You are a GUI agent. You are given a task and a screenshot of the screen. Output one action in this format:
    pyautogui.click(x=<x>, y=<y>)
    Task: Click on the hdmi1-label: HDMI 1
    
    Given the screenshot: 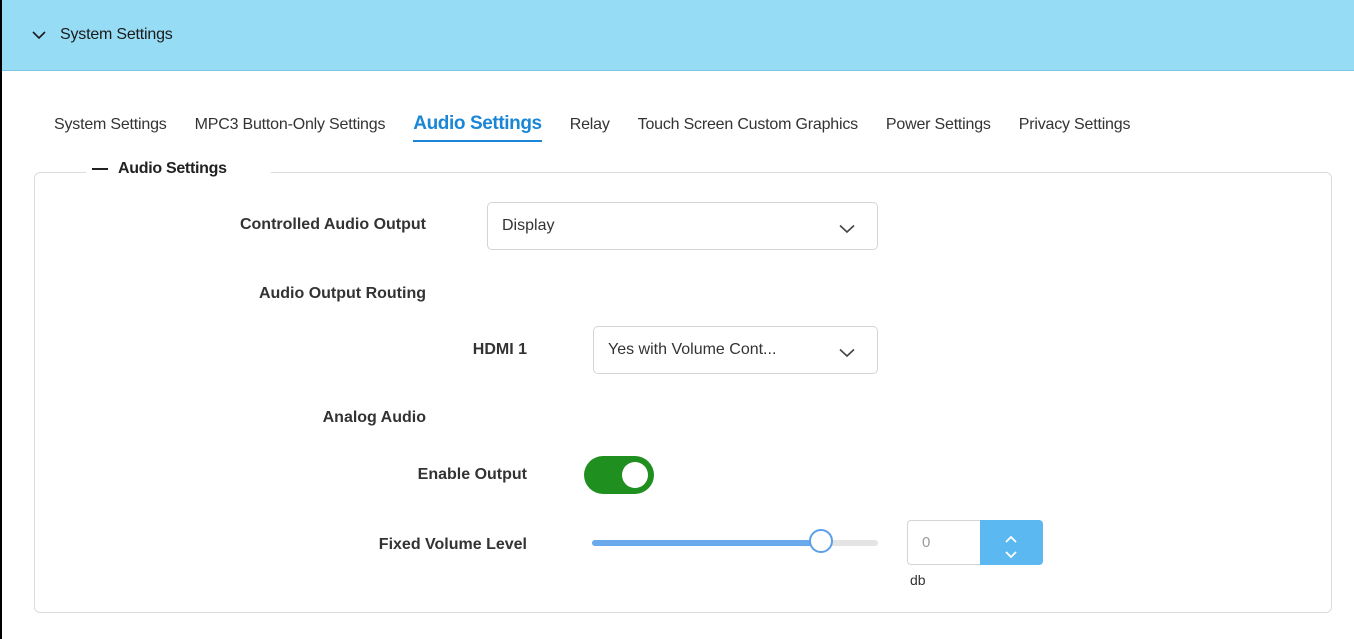 What is the action you would take?
    pyautogui.click(x=499, y=349)
    